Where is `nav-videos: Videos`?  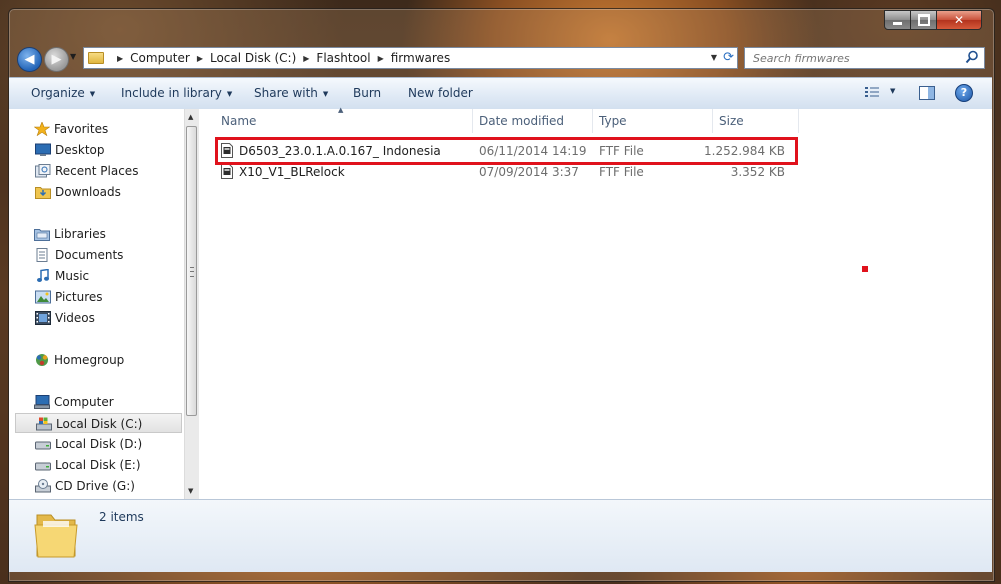
nav-videos: Videos is located at coordinates (95, 318).